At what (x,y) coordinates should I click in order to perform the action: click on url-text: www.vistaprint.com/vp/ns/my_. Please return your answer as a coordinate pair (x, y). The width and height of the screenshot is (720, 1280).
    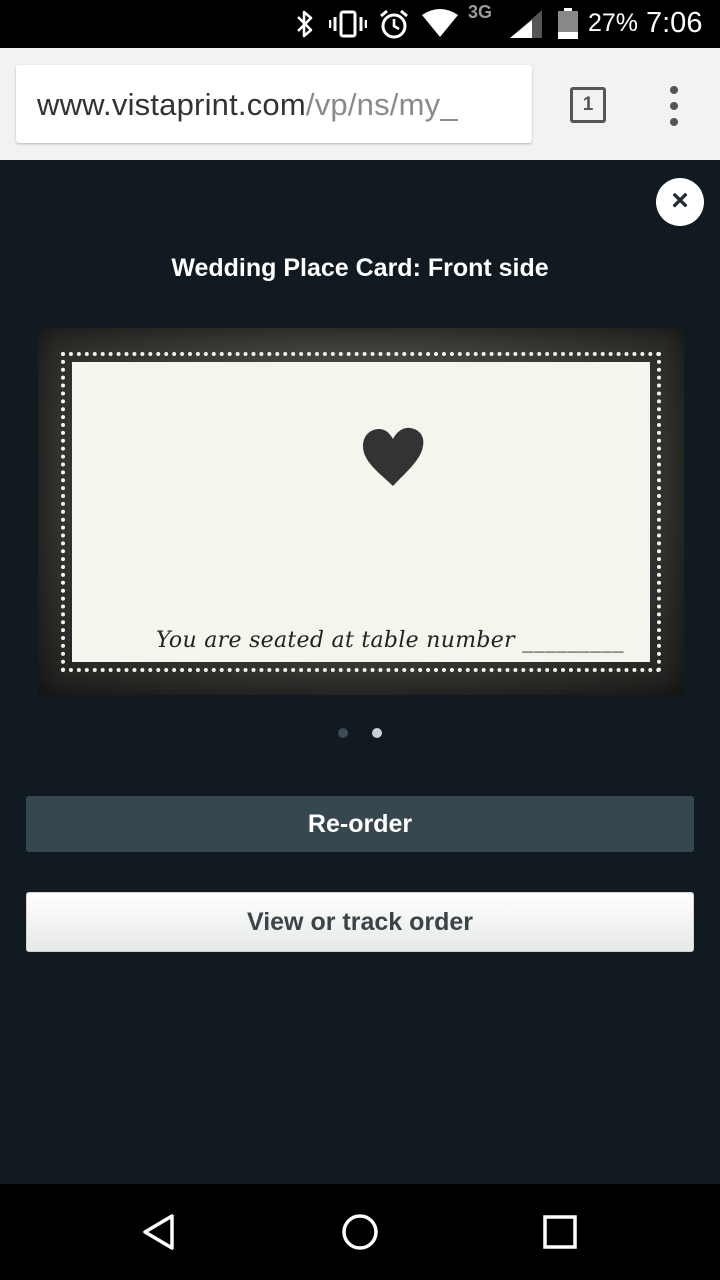
    Looking at the image, I should click on (247, 105).